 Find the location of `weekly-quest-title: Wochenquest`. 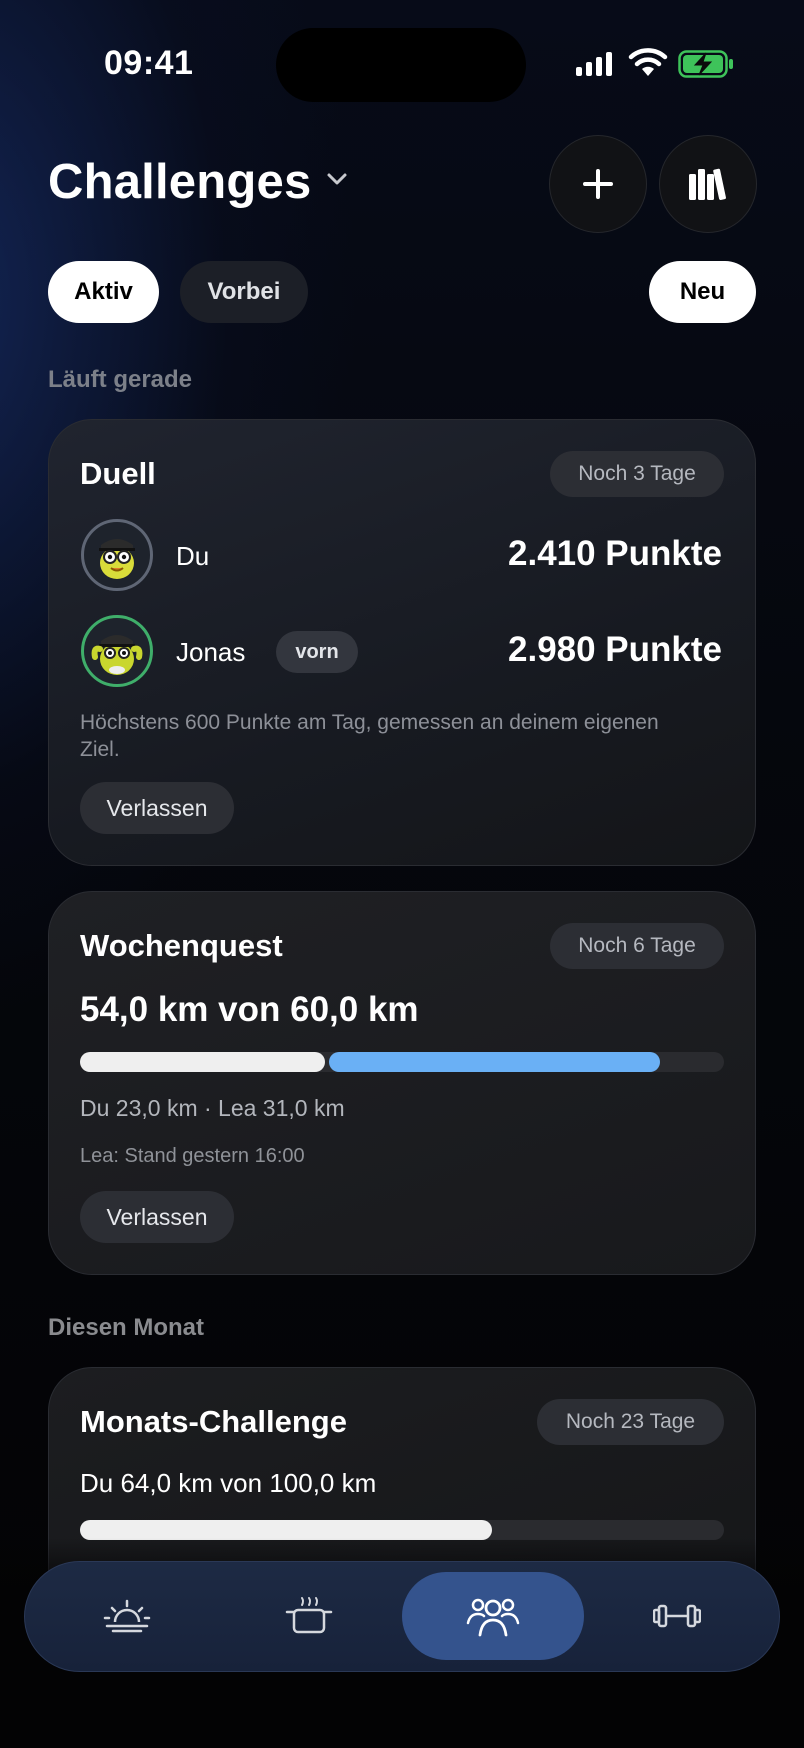

weekly-quest-title: Wochenquest is located at coordinates (181, 945).